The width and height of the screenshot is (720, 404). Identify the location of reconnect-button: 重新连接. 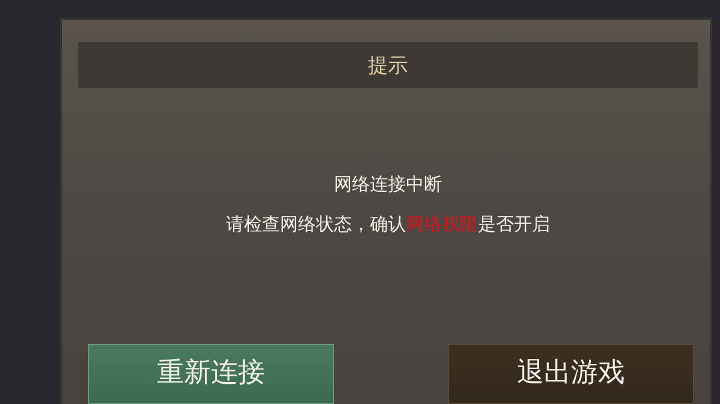
(211, 374).